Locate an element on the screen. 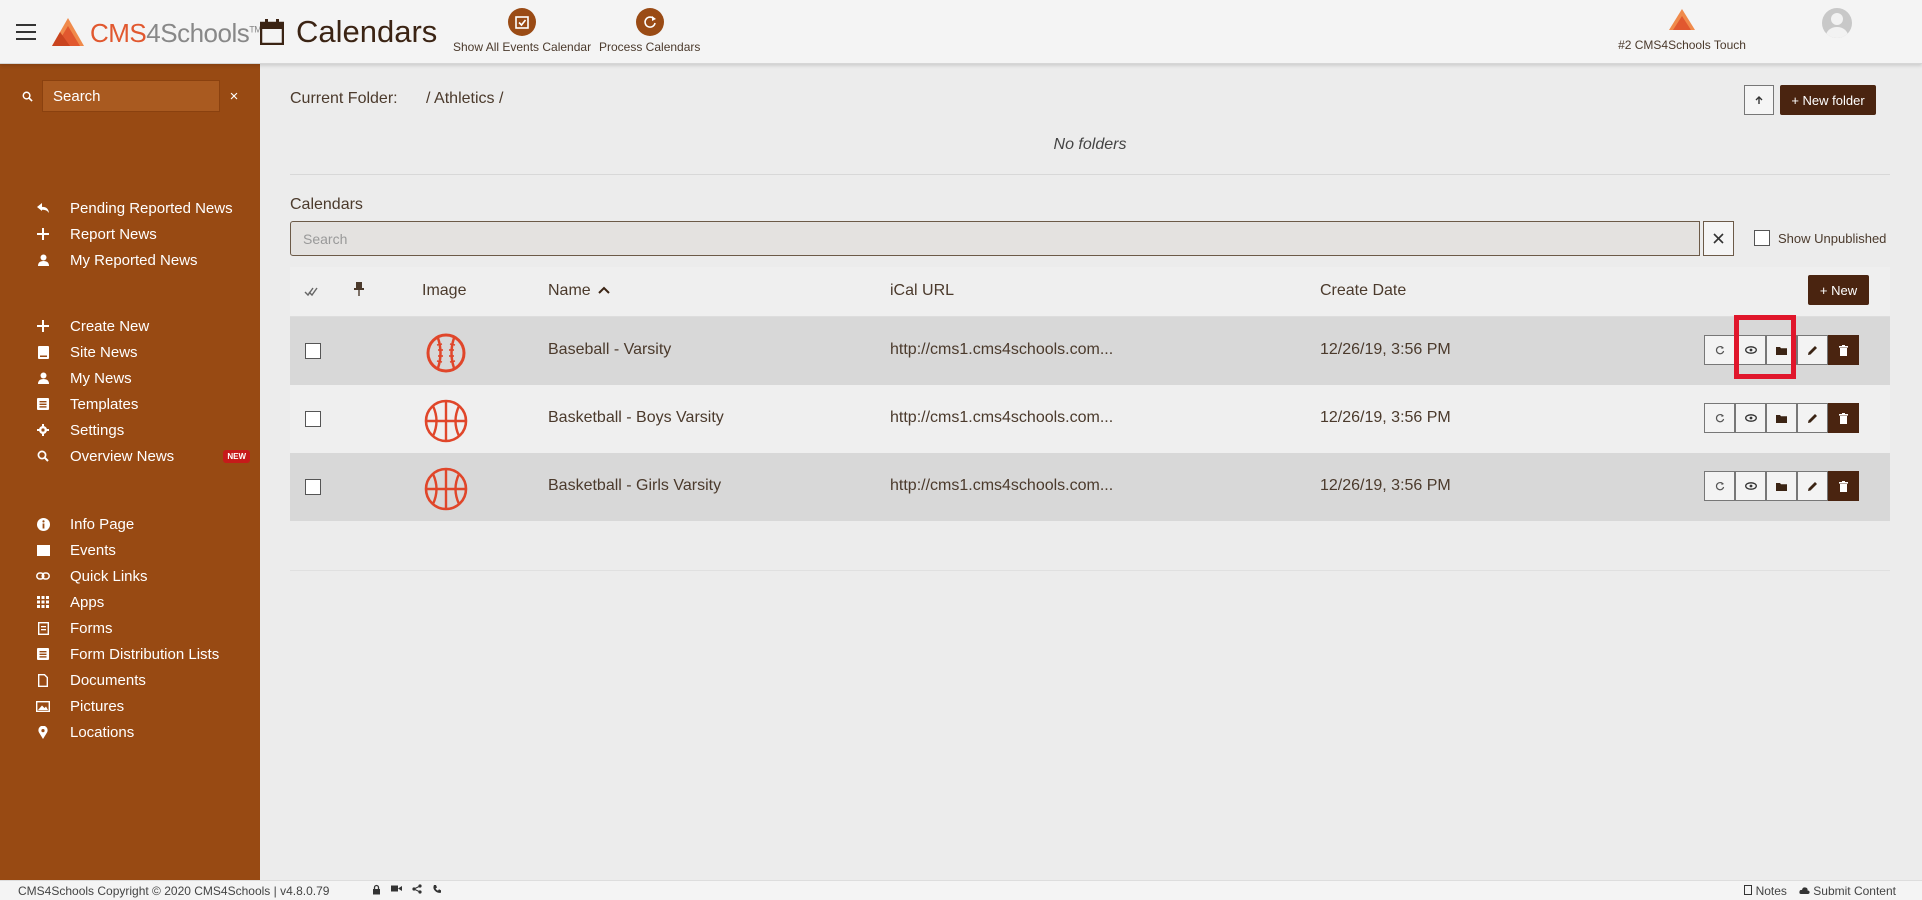 This screenshot has width=1922, height=900. sidebar-item-pictures: Pictures is located at coordinates (130, 706).